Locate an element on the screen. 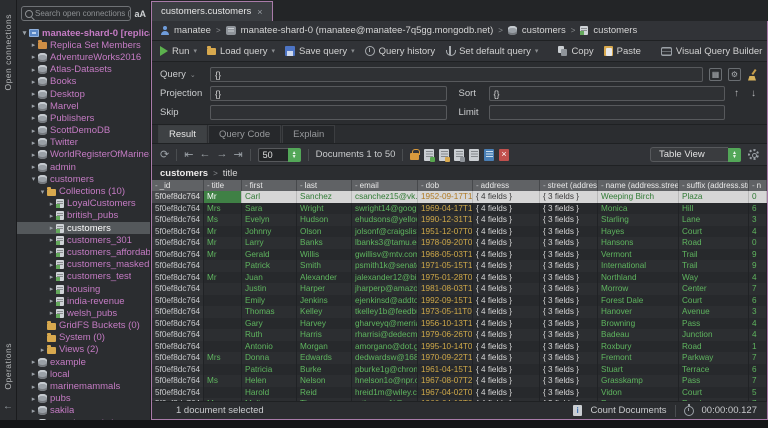  query-options-icon: ⚙ is located at coordinates (734, 74).